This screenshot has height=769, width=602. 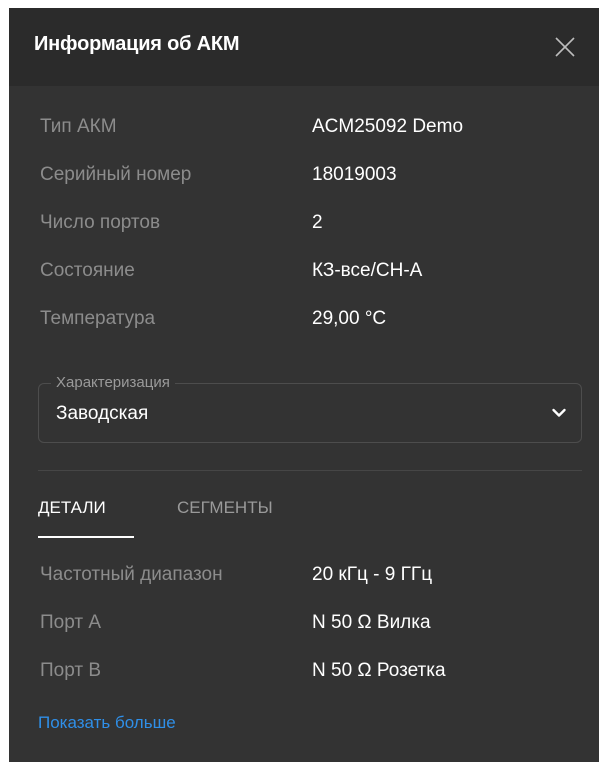 I want to click on detail-label: Частотный диапазон, so click(x=131, y=574).